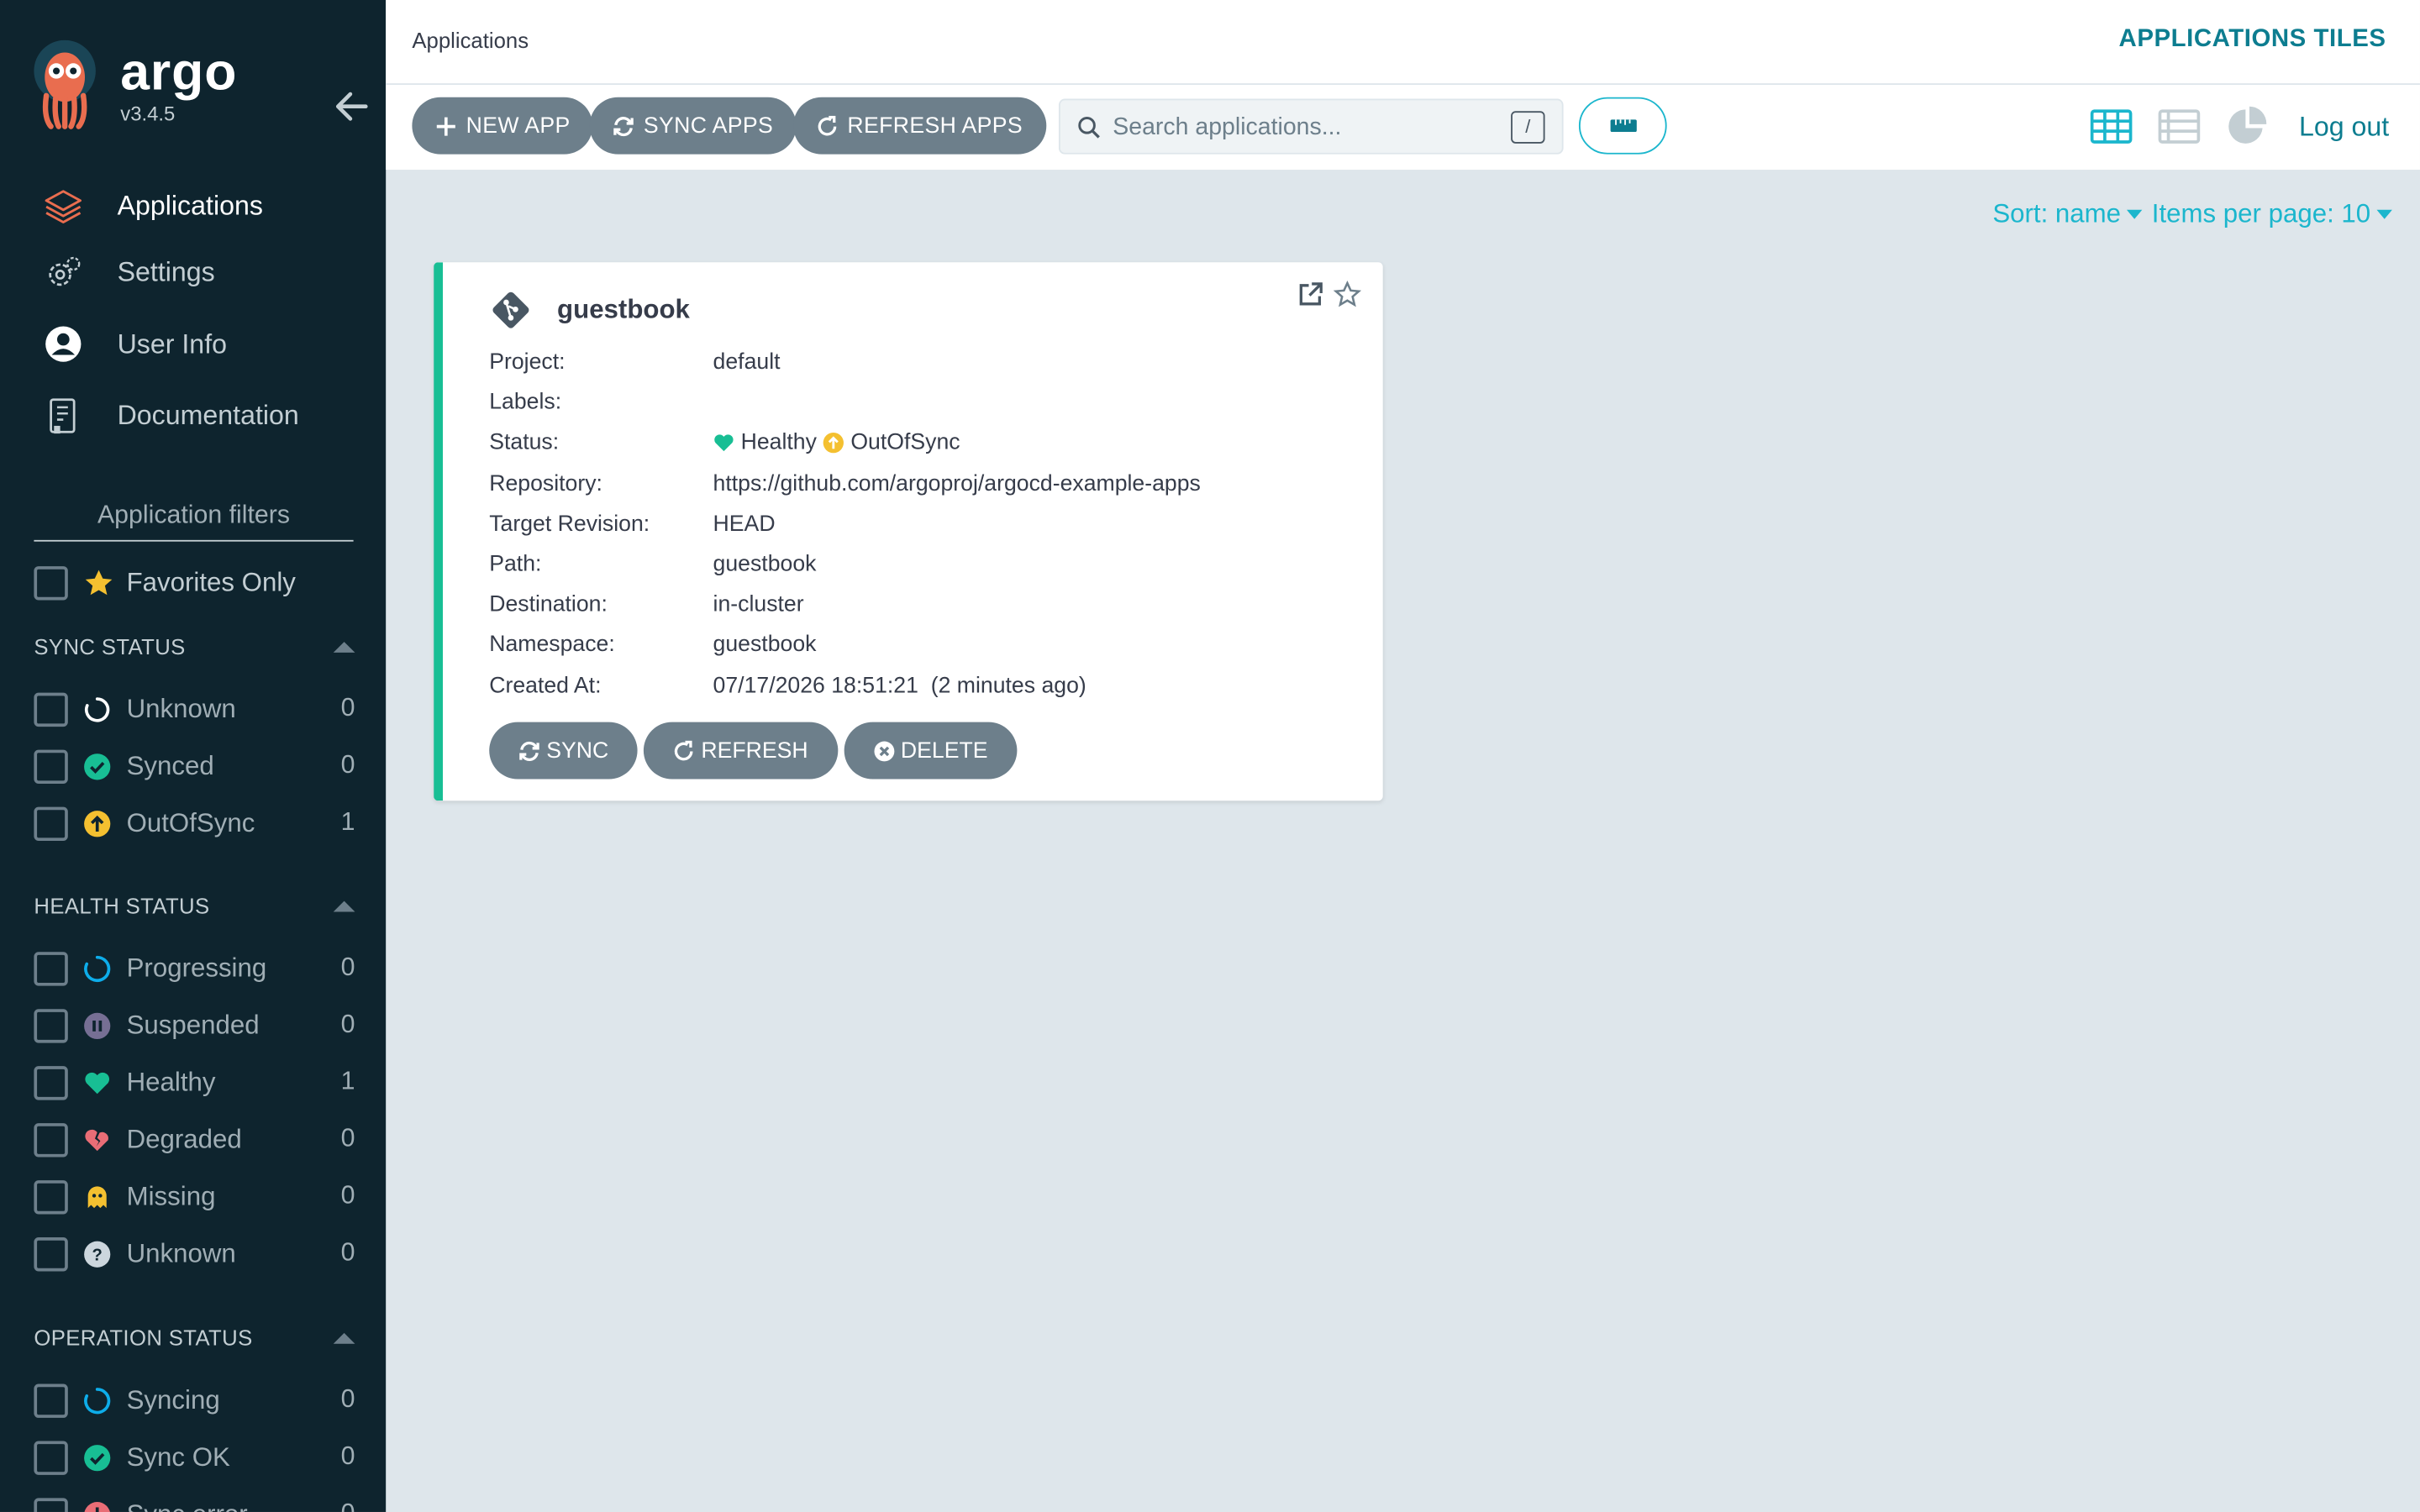 This screenshot has height=1512, width=2420. I want to click on field-value: in-cluster, so click(758, 605).